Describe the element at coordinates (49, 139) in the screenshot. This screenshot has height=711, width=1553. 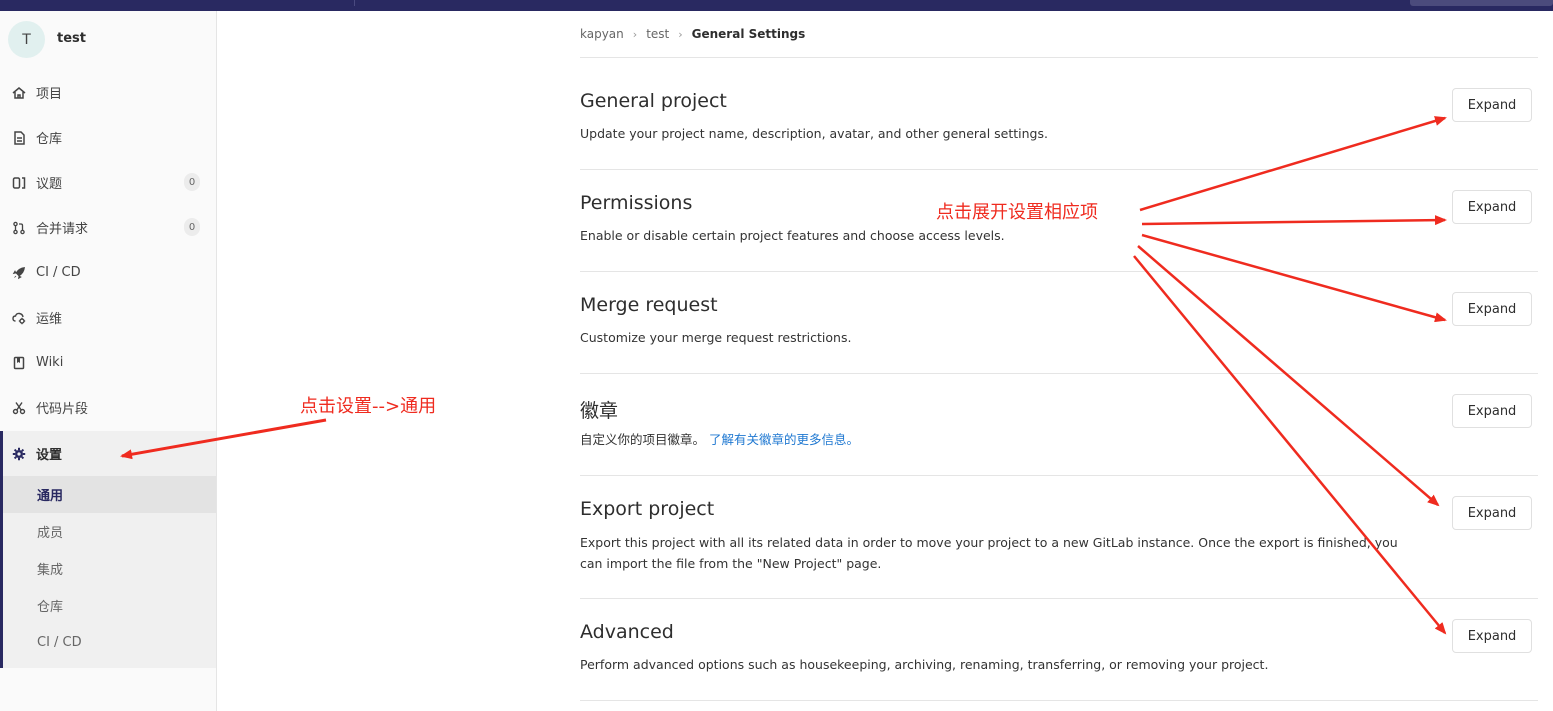
I see `sidebar-item-label: 仓库` at that location.